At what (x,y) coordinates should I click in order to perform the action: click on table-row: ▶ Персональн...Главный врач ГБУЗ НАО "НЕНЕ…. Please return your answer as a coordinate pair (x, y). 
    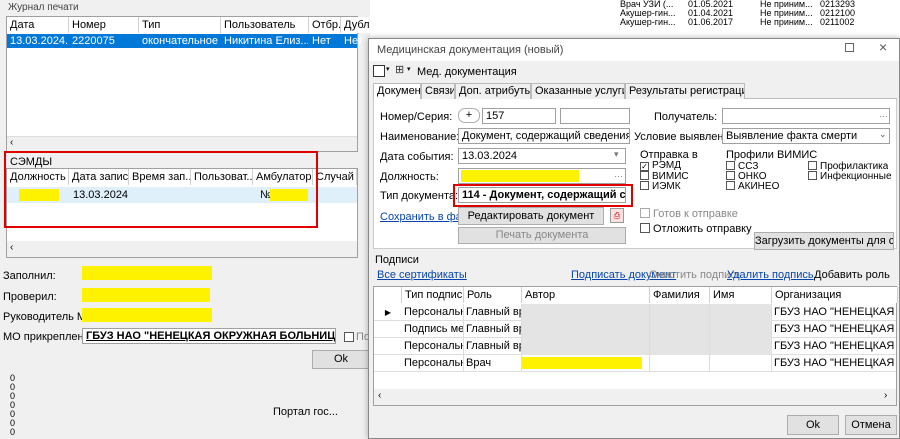
    Looking at the image, I should click on (636, 312).